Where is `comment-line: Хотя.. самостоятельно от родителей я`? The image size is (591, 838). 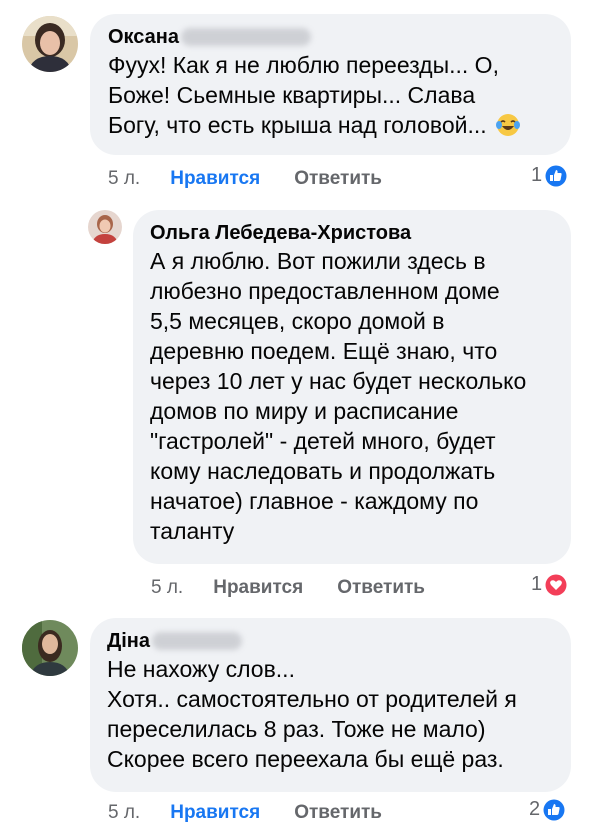 comment-line: Хотя.. самостоятельно от родителей я is located at coordinates (312, 699).